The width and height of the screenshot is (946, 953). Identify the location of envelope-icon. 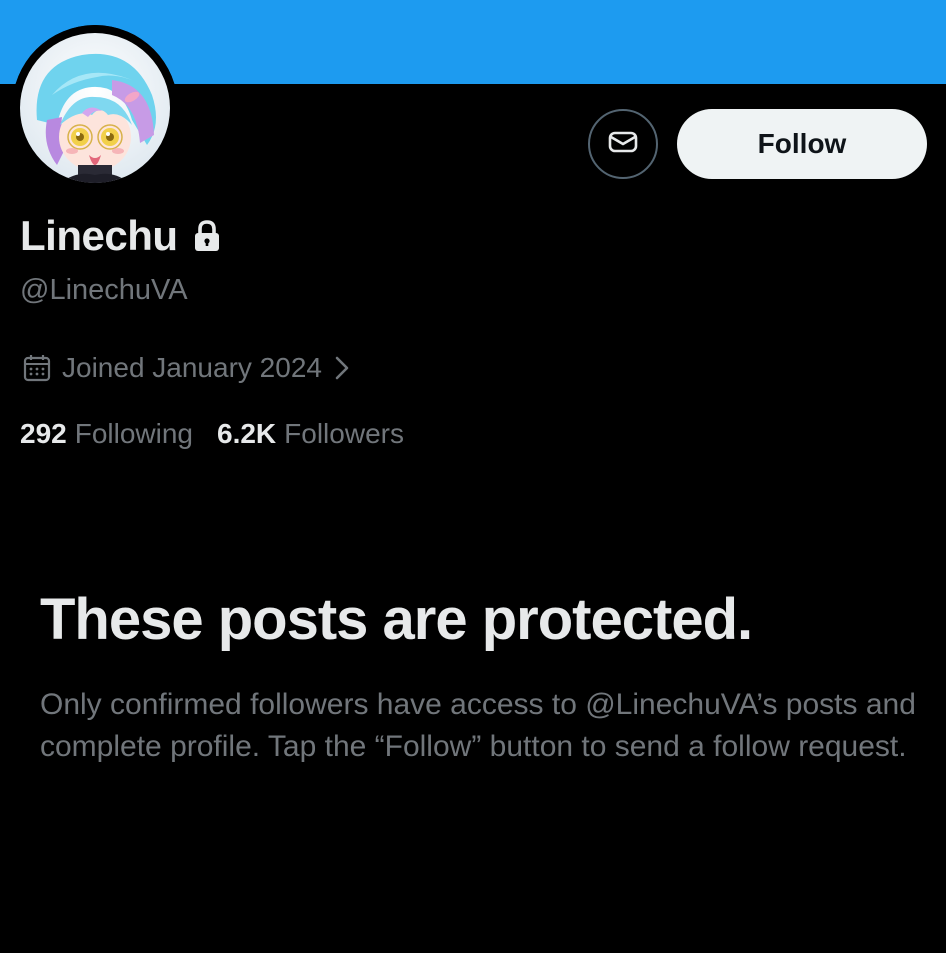
(623, 144).